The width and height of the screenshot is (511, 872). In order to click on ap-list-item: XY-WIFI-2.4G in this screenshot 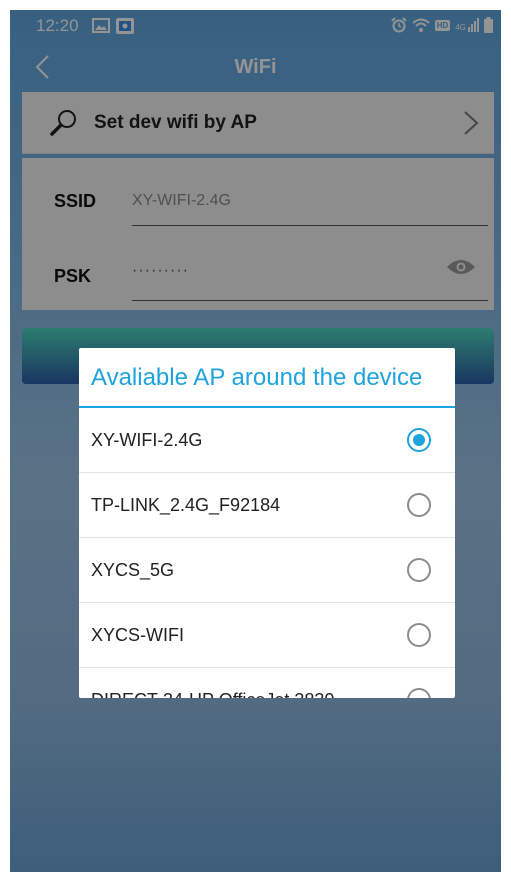, I will do `click(267, 440)`.